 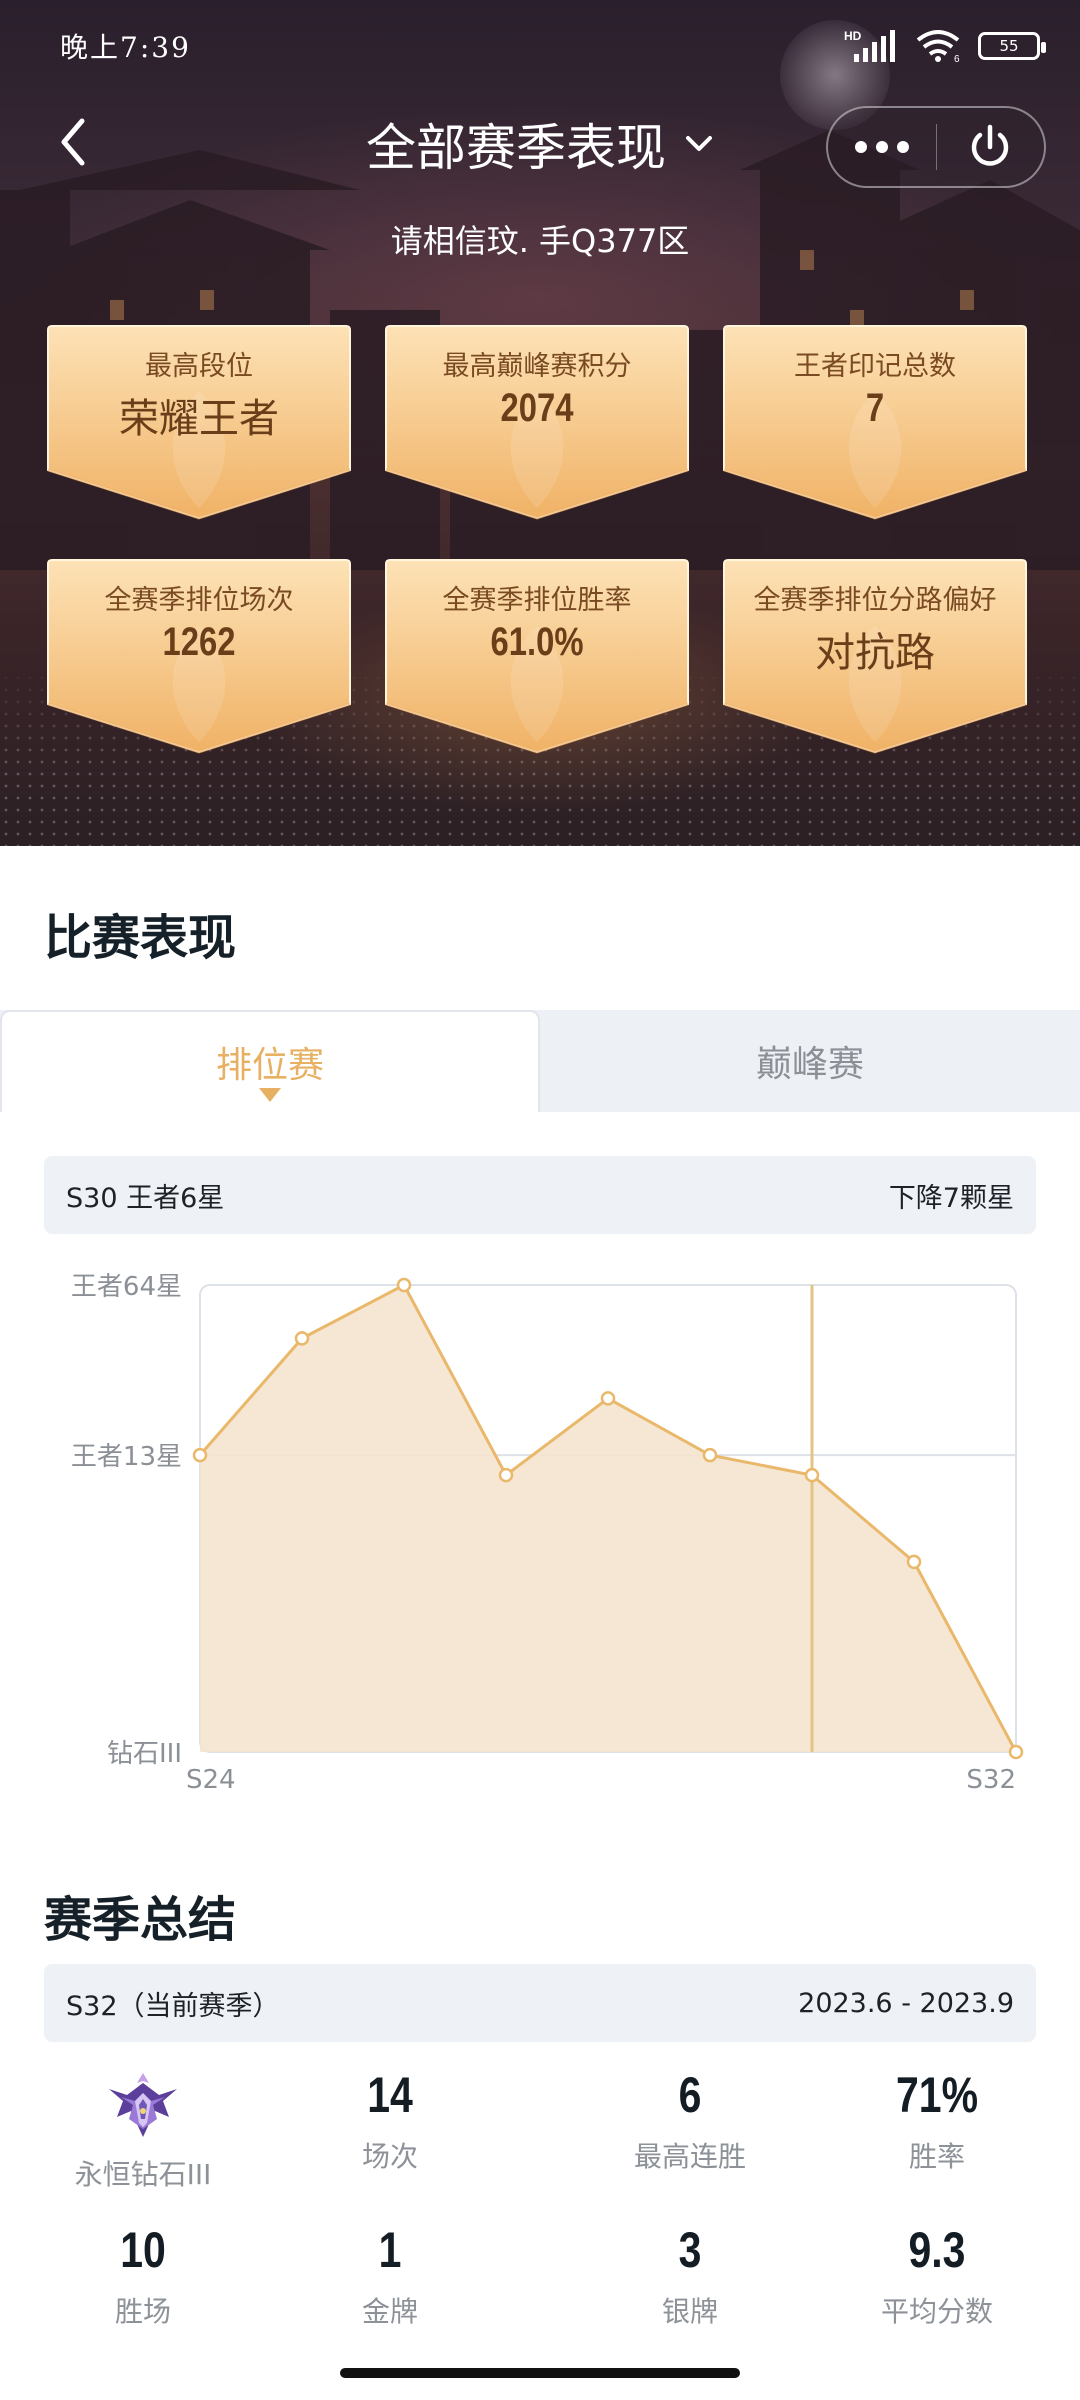 What do you see at coordinates (199, 600) in the screenshot?
I see `stat-label: 全赛季排位场次` at bounding box center [199, 600].